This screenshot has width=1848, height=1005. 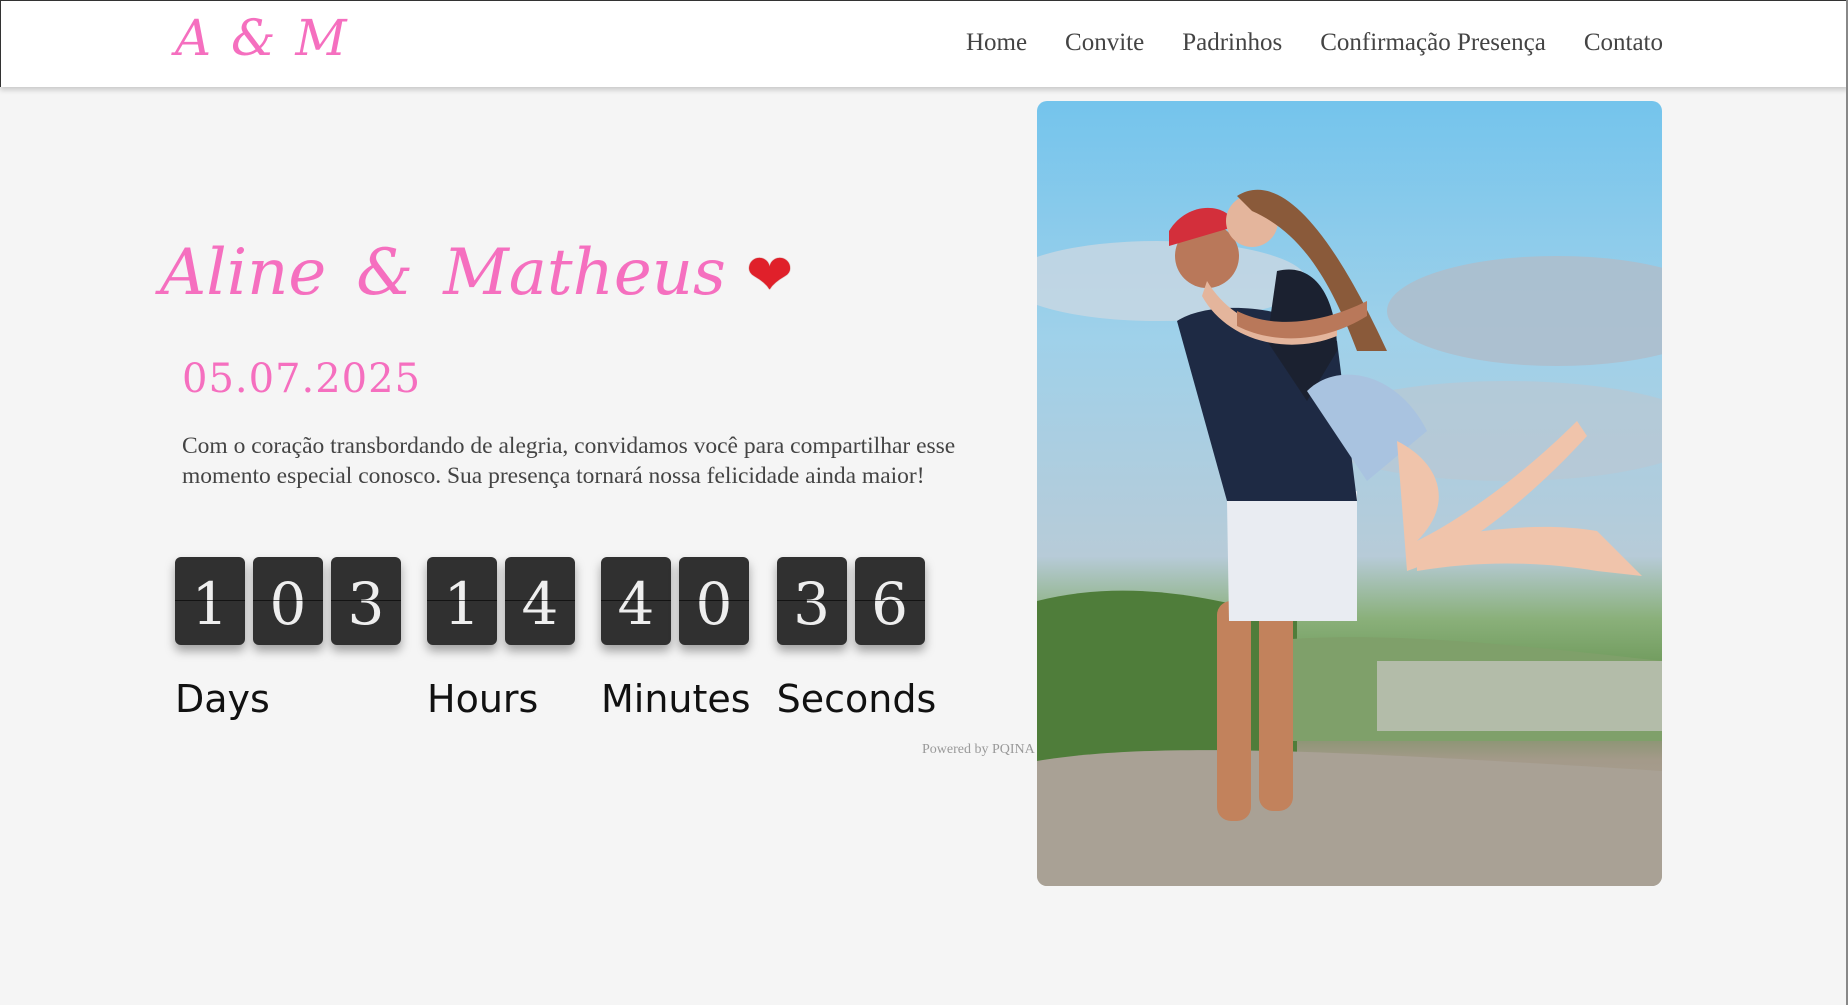 What do you see at coordinates (996, 43) in the screenshot?
I see `nav-home-link: Home` at bounding box center [996, 43].